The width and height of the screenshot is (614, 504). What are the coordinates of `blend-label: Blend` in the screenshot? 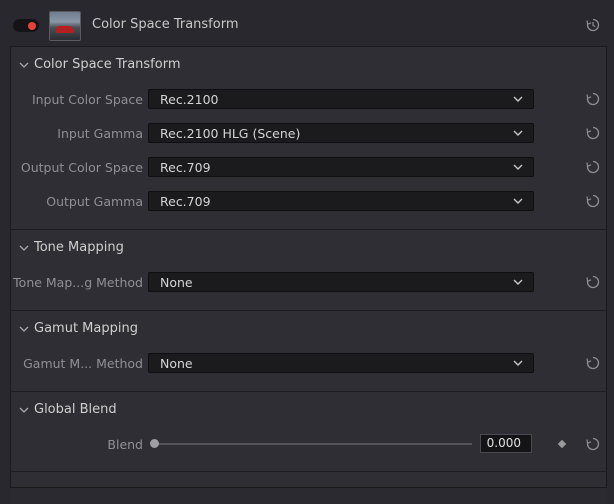 It's located at (125, 444).